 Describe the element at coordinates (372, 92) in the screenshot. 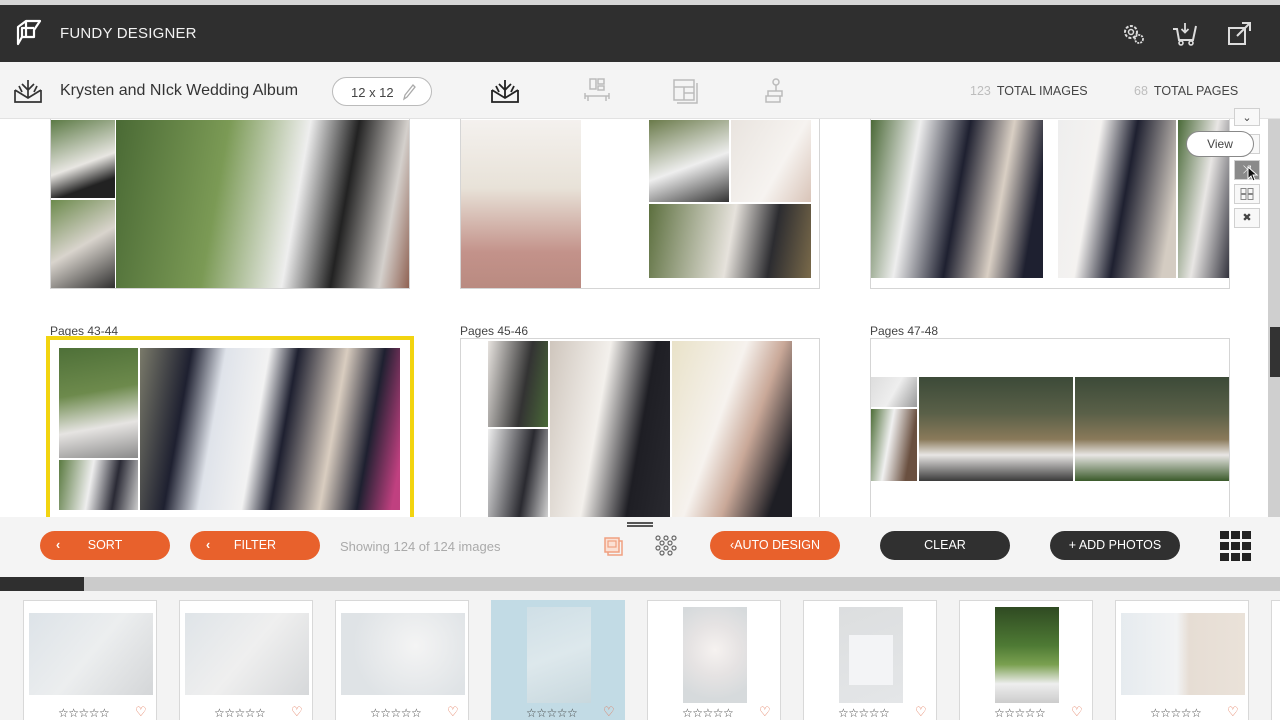

I see `album-size-label: 12 x 12` at that location.